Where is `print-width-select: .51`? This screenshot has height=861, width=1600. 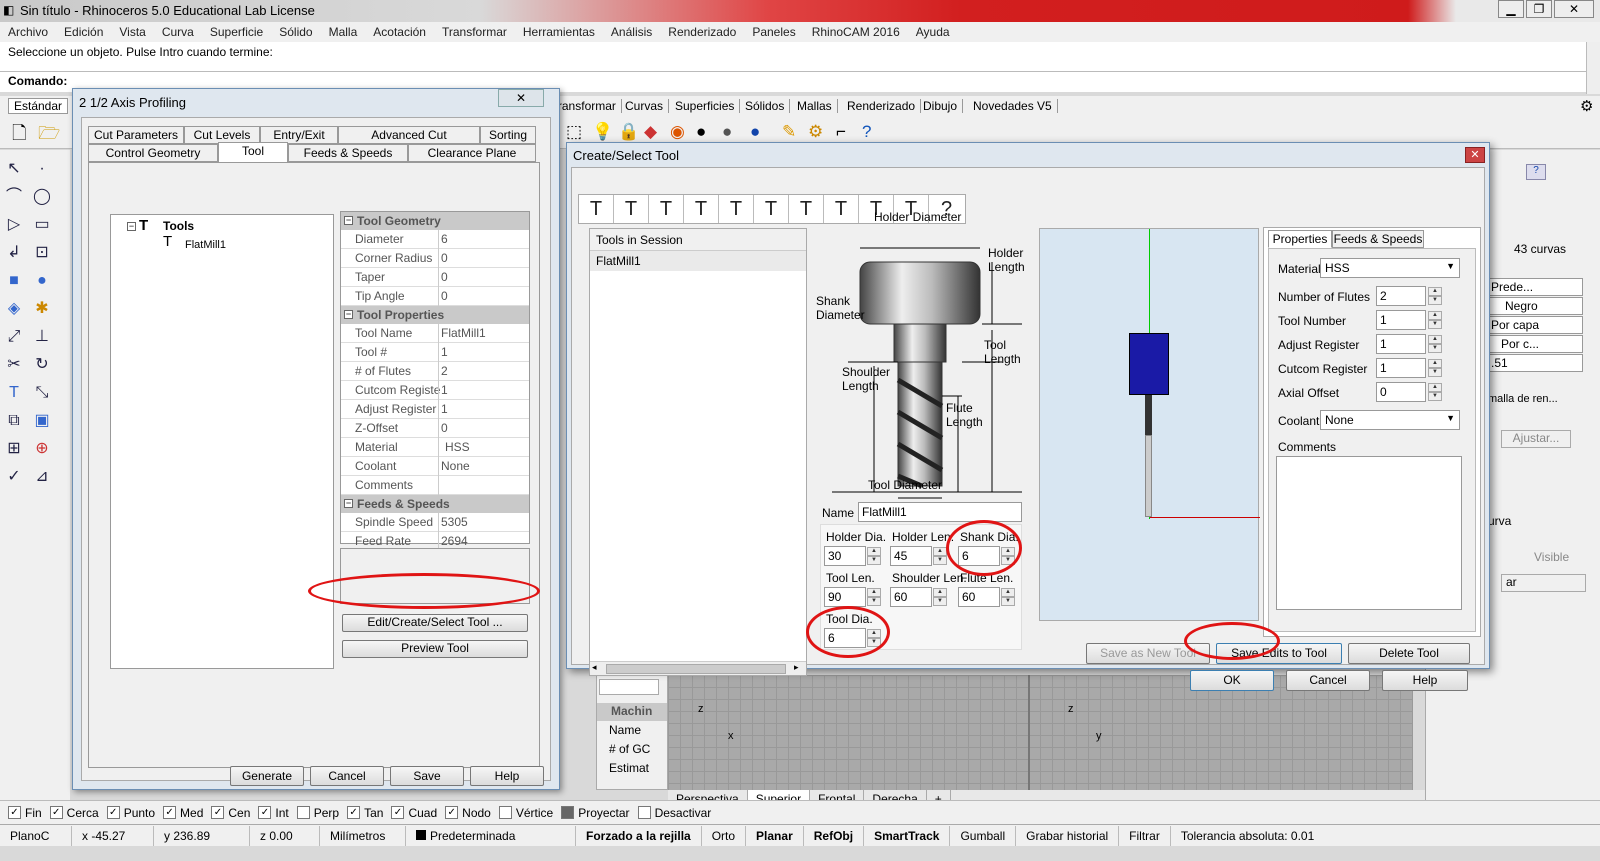
print-width-select: .51 is located at coordinates (1535, 363).